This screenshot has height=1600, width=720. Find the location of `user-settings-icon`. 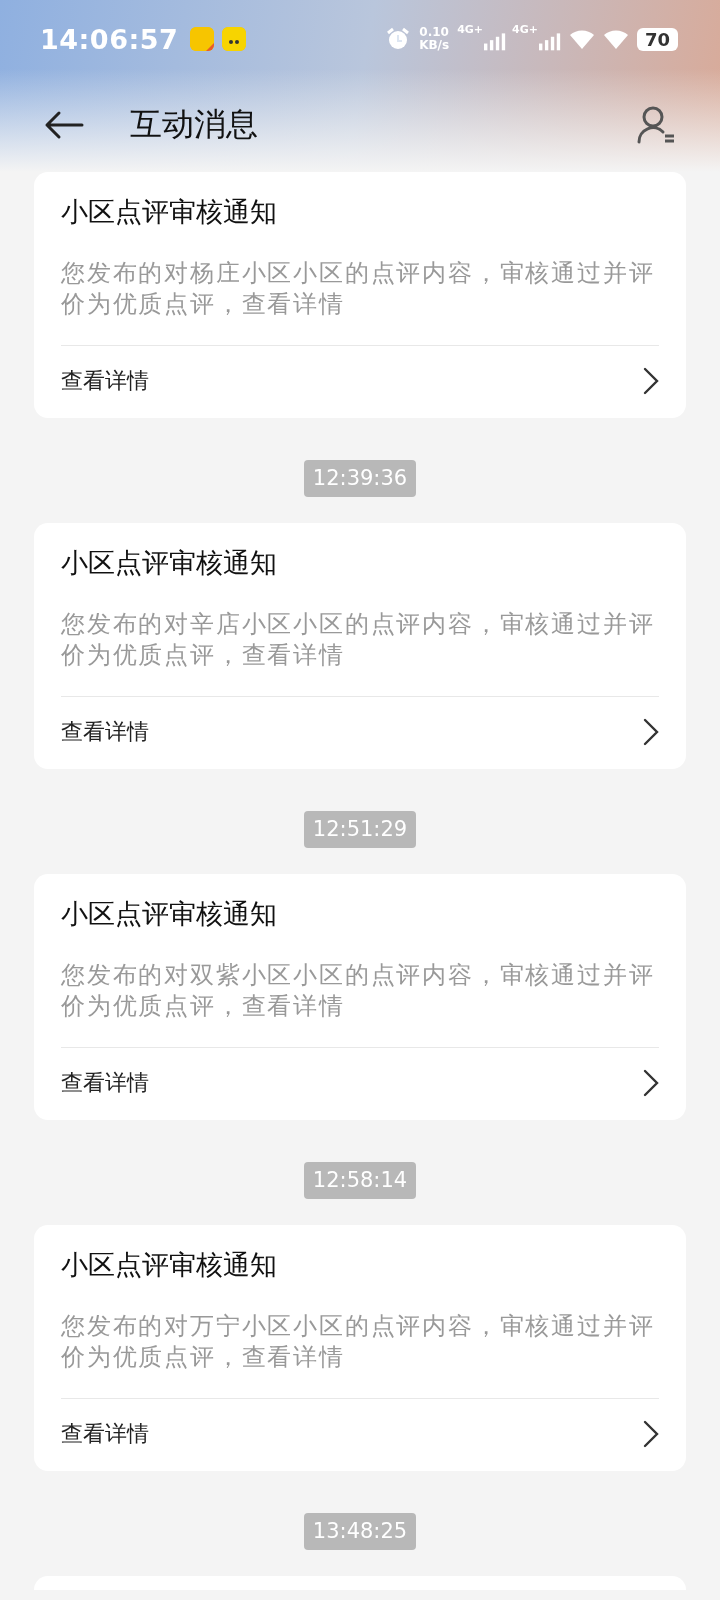

user-settings-icon is located at coordinates (656, 125).